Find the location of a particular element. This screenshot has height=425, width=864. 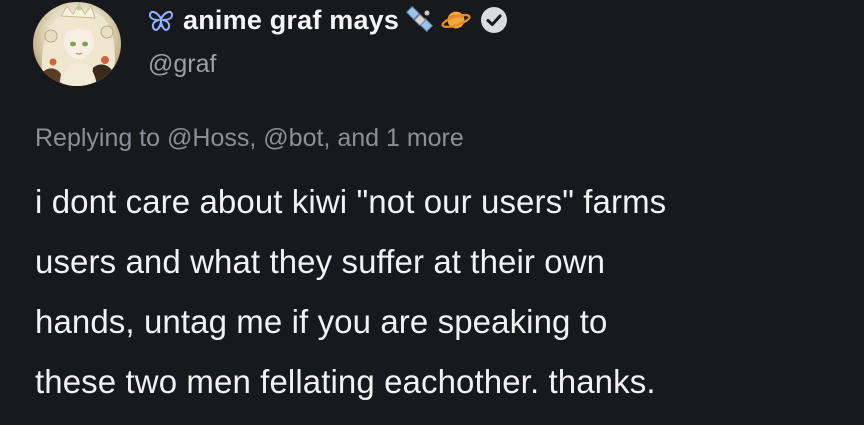

ringed-planet-emoji-icon is located at coordinates (456, 20).